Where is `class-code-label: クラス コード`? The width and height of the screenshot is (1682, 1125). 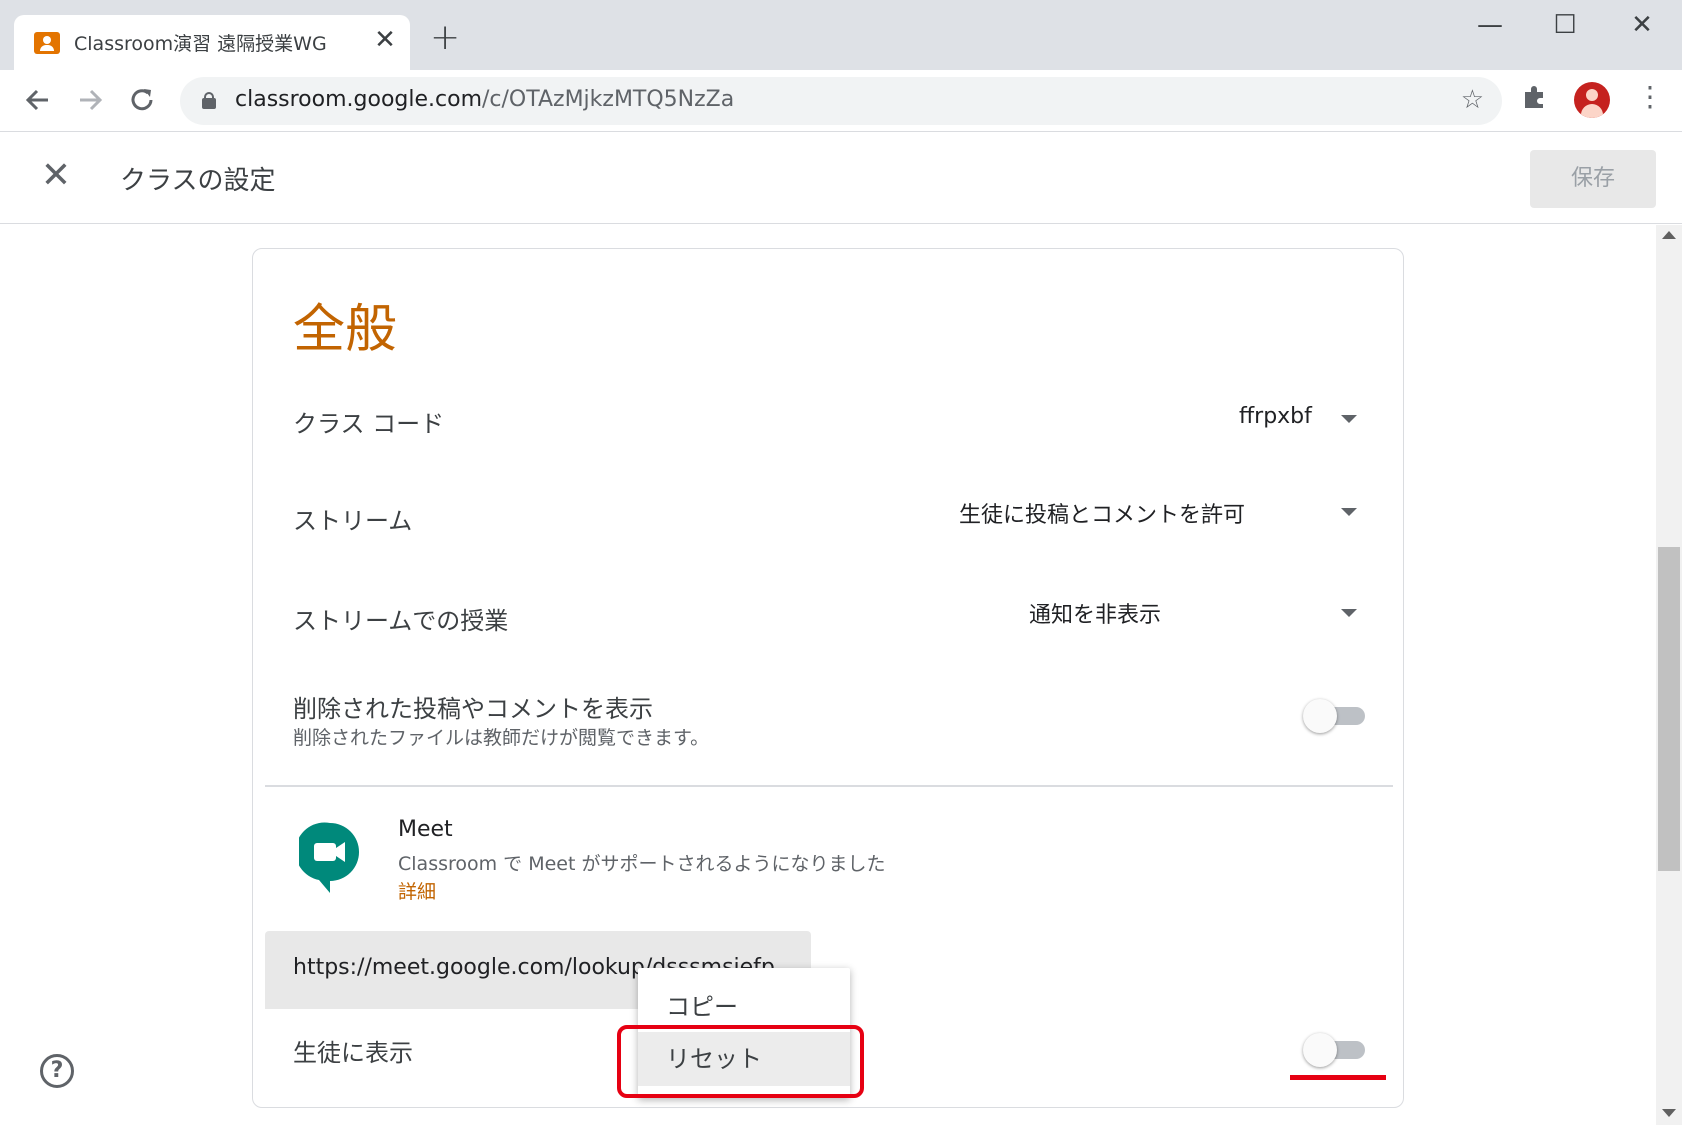 class-code-label: クラス コード is located at coordinates (369, 424).